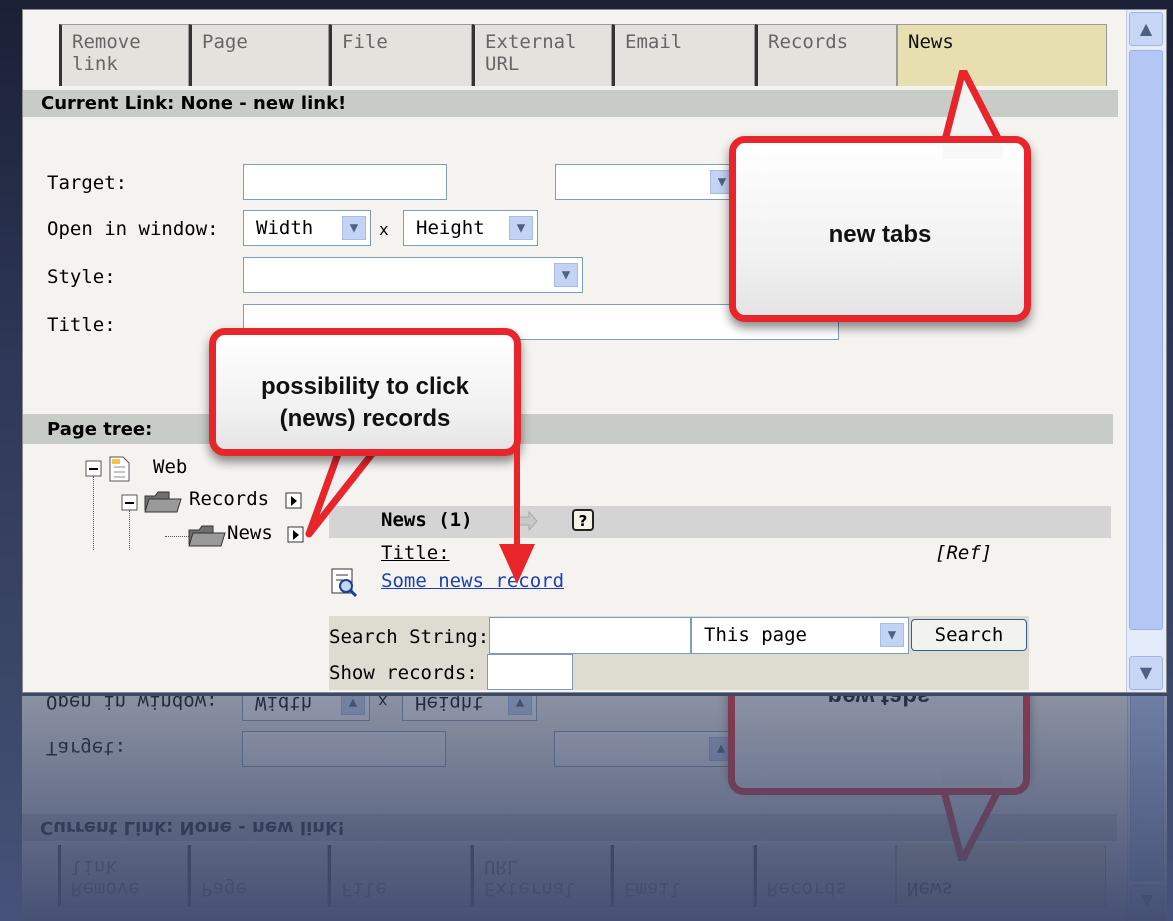 Image resolution: width=1173 pixels, height=921 pixels. What do you see at coordinates (450, 228) in the screenshot?
I see `height-value: Height` at bounding box center [450, 228].